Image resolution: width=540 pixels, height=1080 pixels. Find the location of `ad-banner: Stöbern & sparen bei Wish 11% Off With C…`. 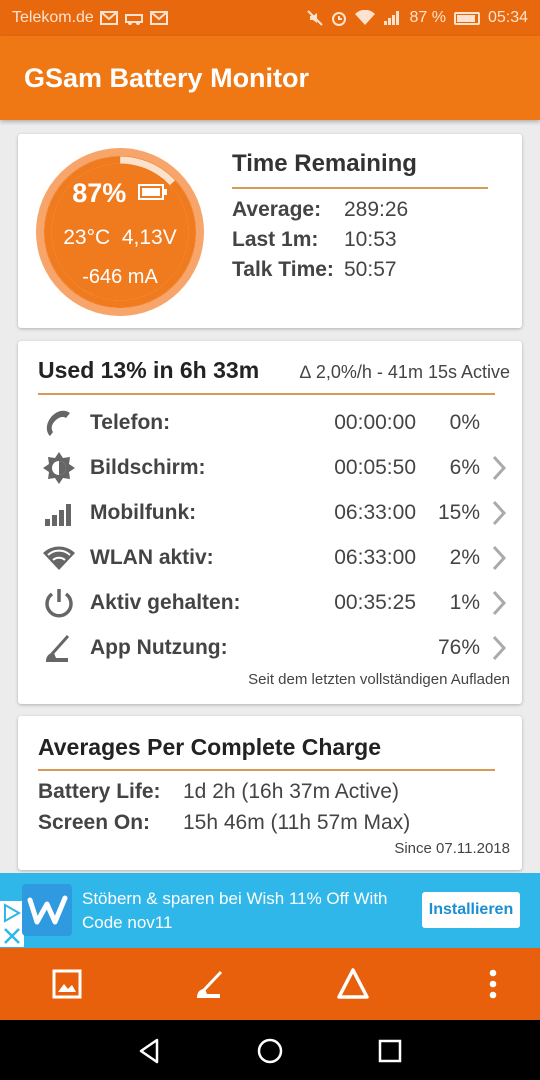

ad-banner: Stöbern & sparen bei Wish 11% Off With C… is located at coordinates (270, 910).